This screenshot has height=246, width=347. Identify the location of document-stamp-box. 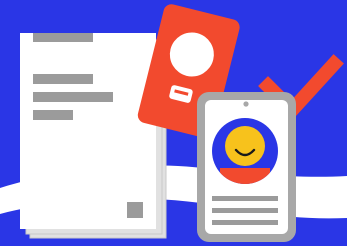
(135, 210).